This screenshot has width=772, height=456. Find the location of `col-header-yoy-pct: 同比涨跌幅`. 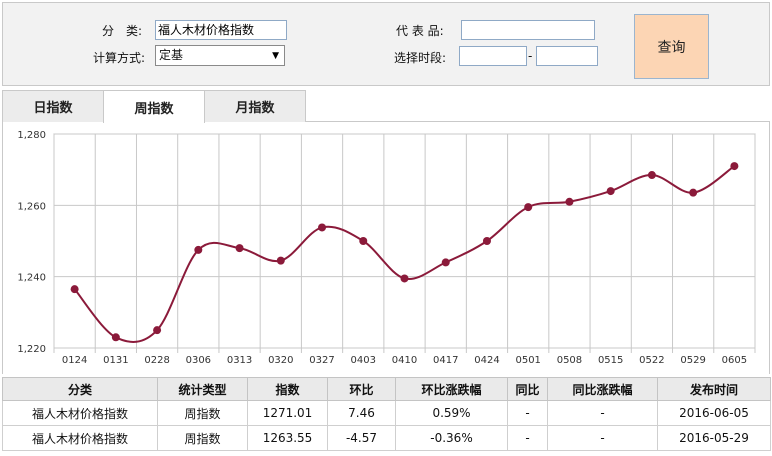

col-header-yoy-pct: 同比涨跌幅 is located at coordinates (602, 389).